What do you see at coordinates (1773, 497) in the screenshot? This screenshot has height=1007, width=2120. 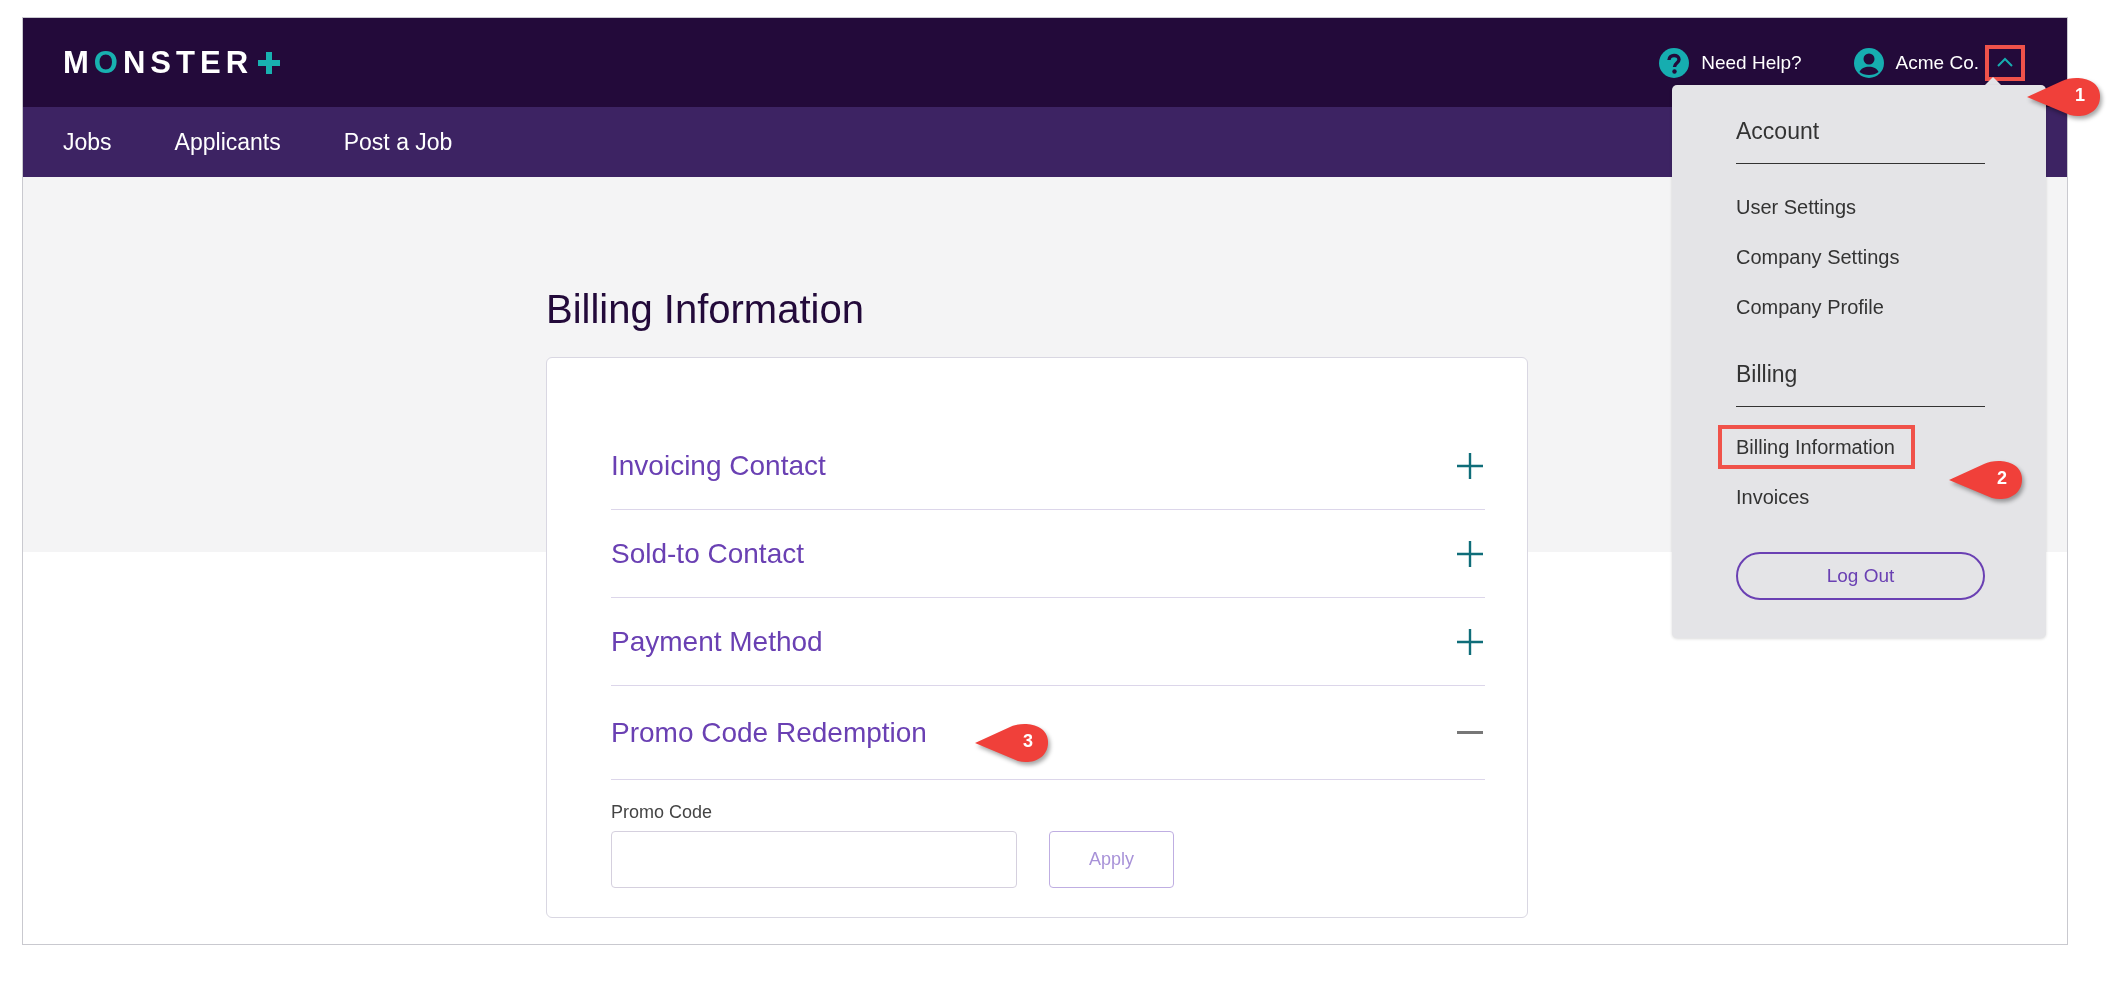 I see `menu-item: Invoices` at bounding box center [1773, 497].